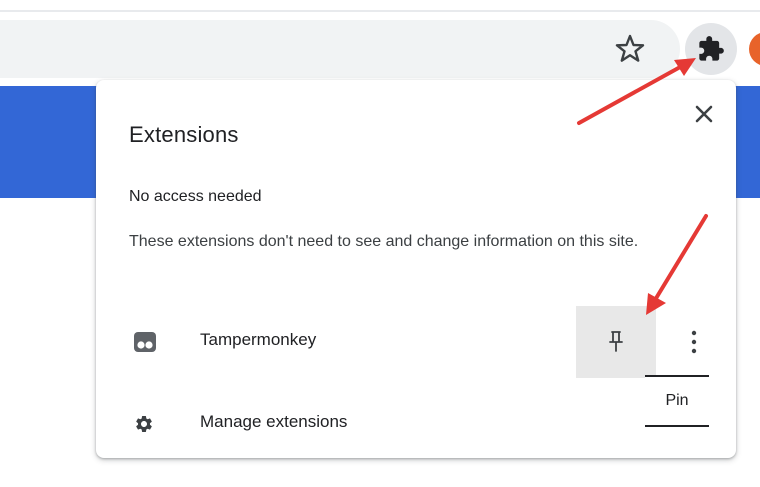 The height and width of the screenshot is (487, 760). Describe the element at coordinates (195, 196) in the screenshot. I see `section-heading: No access needed` at that location.